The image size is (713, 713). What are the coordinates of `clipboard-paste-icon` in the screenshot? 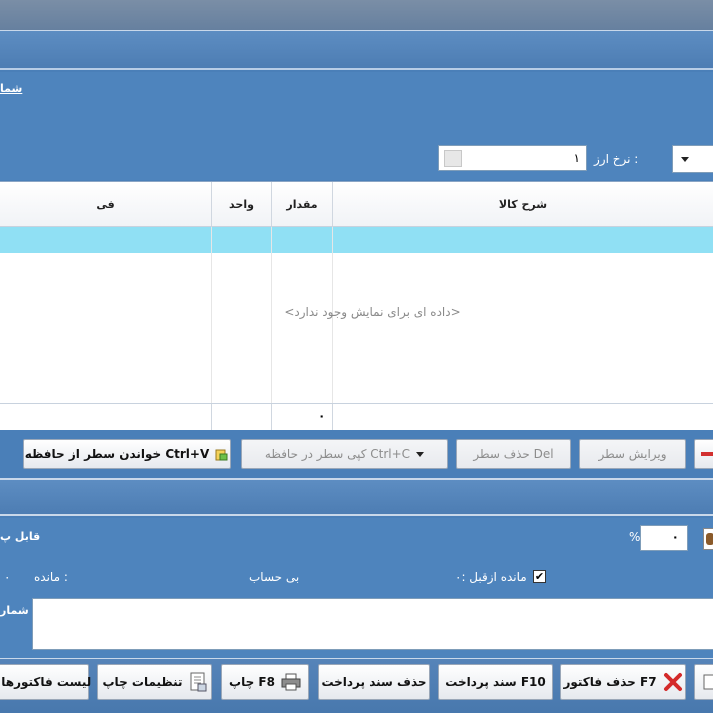 It's located at (221, 455).